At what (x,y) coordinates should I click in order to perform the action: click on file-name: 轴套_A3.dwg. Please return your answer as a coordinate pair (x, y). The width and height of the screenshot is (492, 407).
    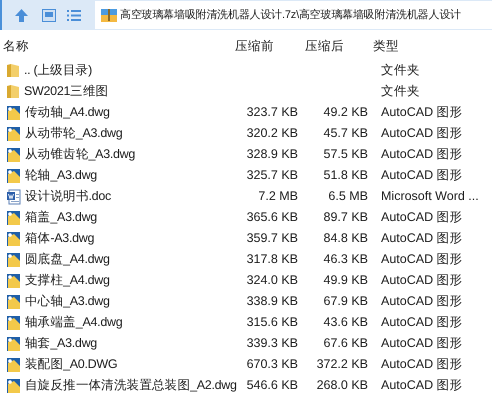
    Looking at the image, I should click on (61, 343).